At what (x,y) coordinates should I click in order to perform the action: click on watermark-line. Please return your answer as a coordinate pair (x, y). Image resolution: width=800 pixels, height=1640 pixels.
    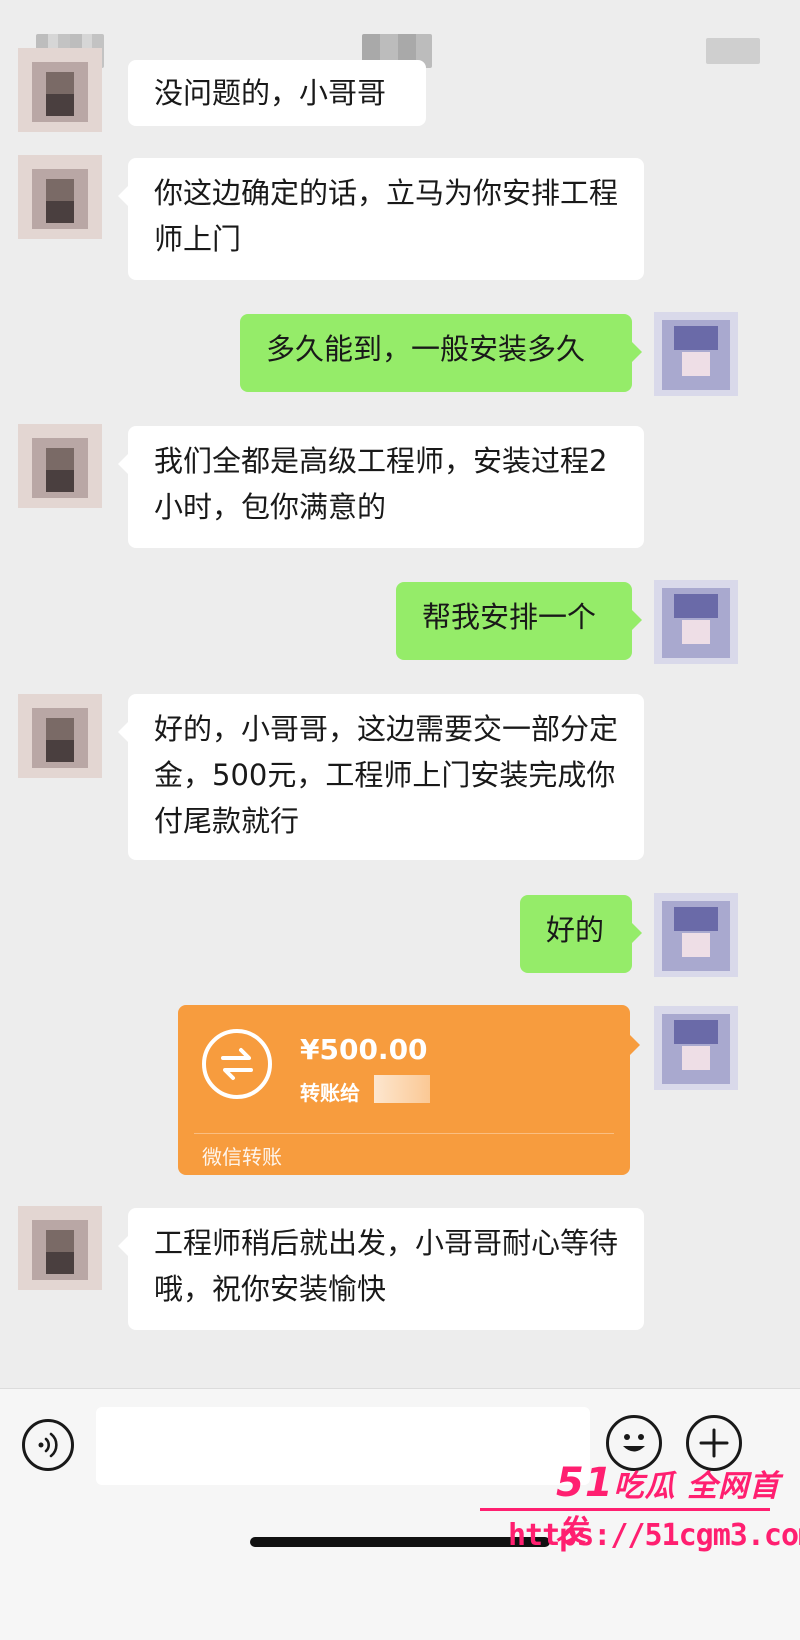
    Looking at the image, I should click on (625, 1509).